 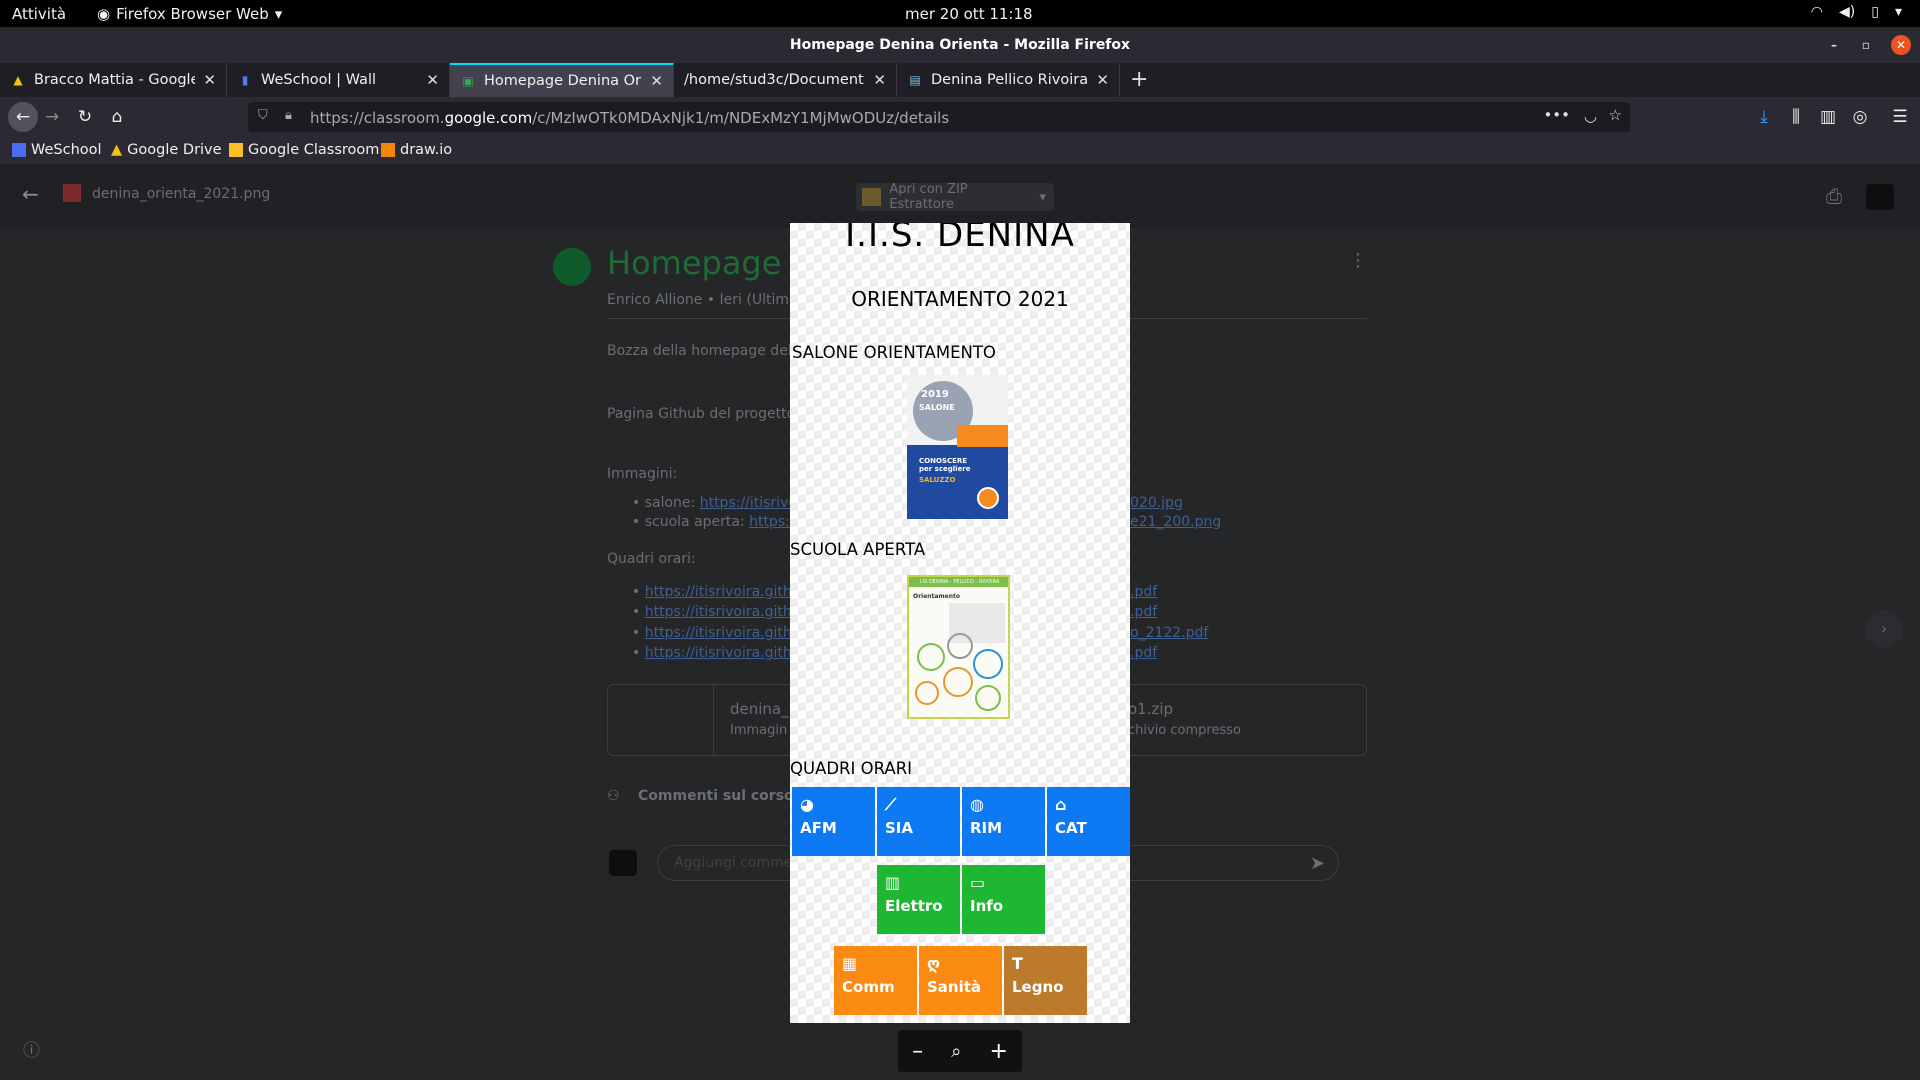 I want to click on tab-bracco-mattia: ▲ Bracco Mattia - Google D ✕, so click(x=113, y=80).